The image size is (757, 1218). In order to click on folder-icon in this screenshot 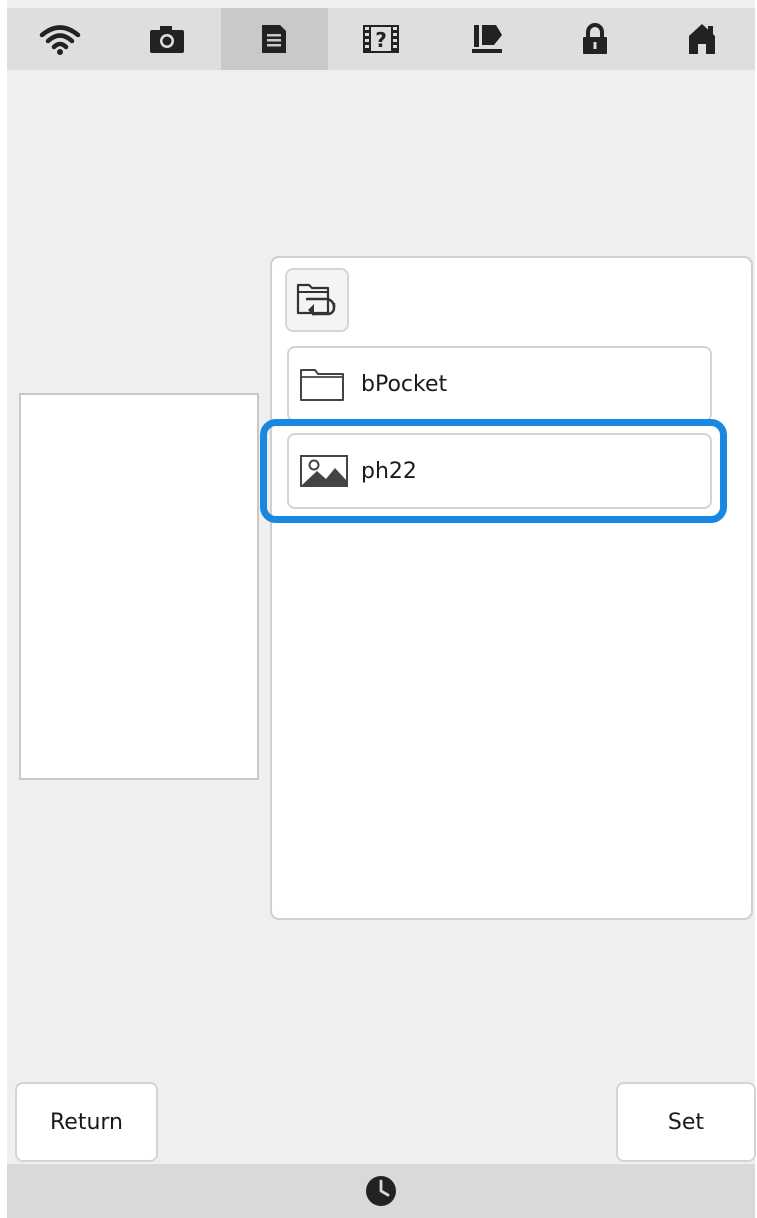, I will do `click(325, 384)`.